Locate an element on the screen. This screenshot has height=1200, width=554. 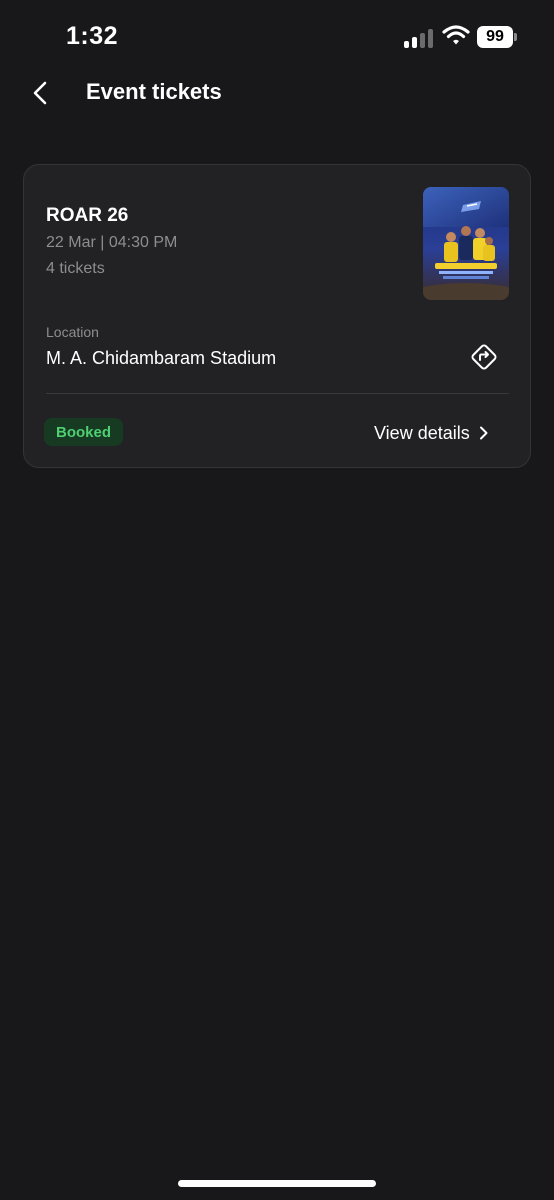
battery-icon: 99 is located at coordinates (495, 37).